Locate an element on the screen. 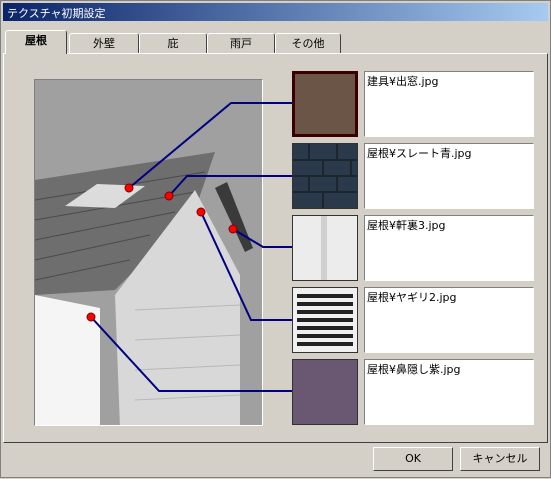  swatch-fascia is located at coordinates (325, 392).